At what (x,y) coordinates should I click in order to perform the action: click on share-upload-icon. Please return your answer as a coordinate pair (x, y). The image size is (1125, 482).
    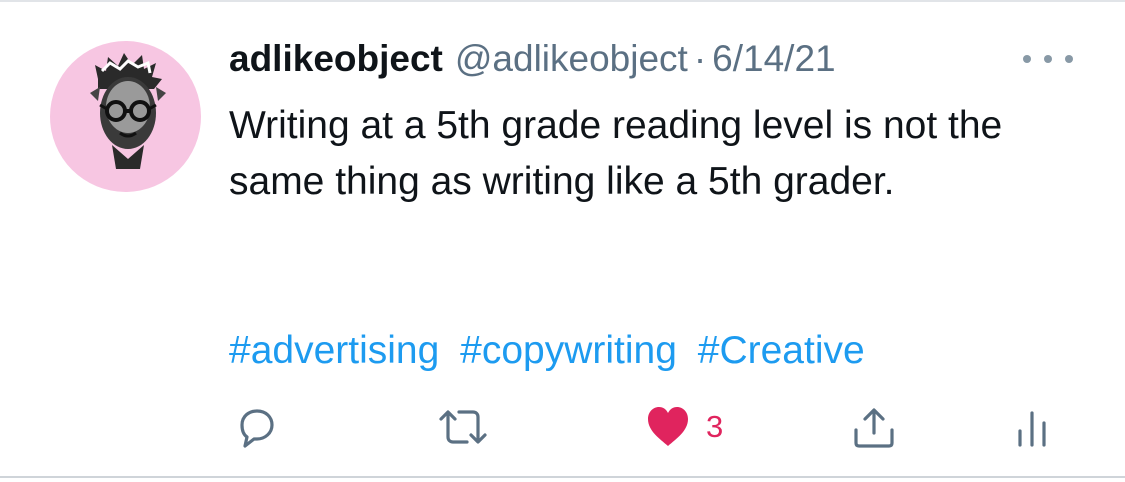
    Looking at the image, I should click on (874, 428).